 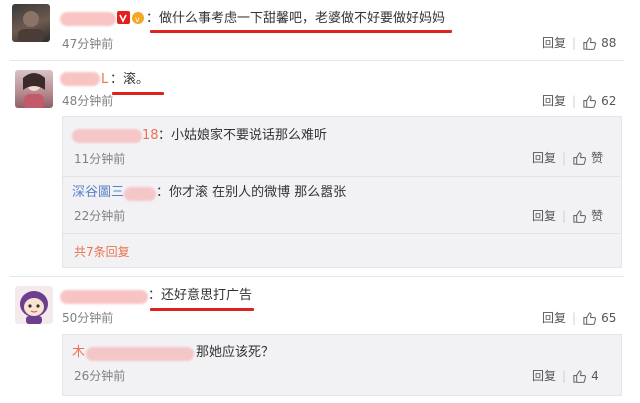 I want to click on like-count: 62, so click(x=609, y=101).